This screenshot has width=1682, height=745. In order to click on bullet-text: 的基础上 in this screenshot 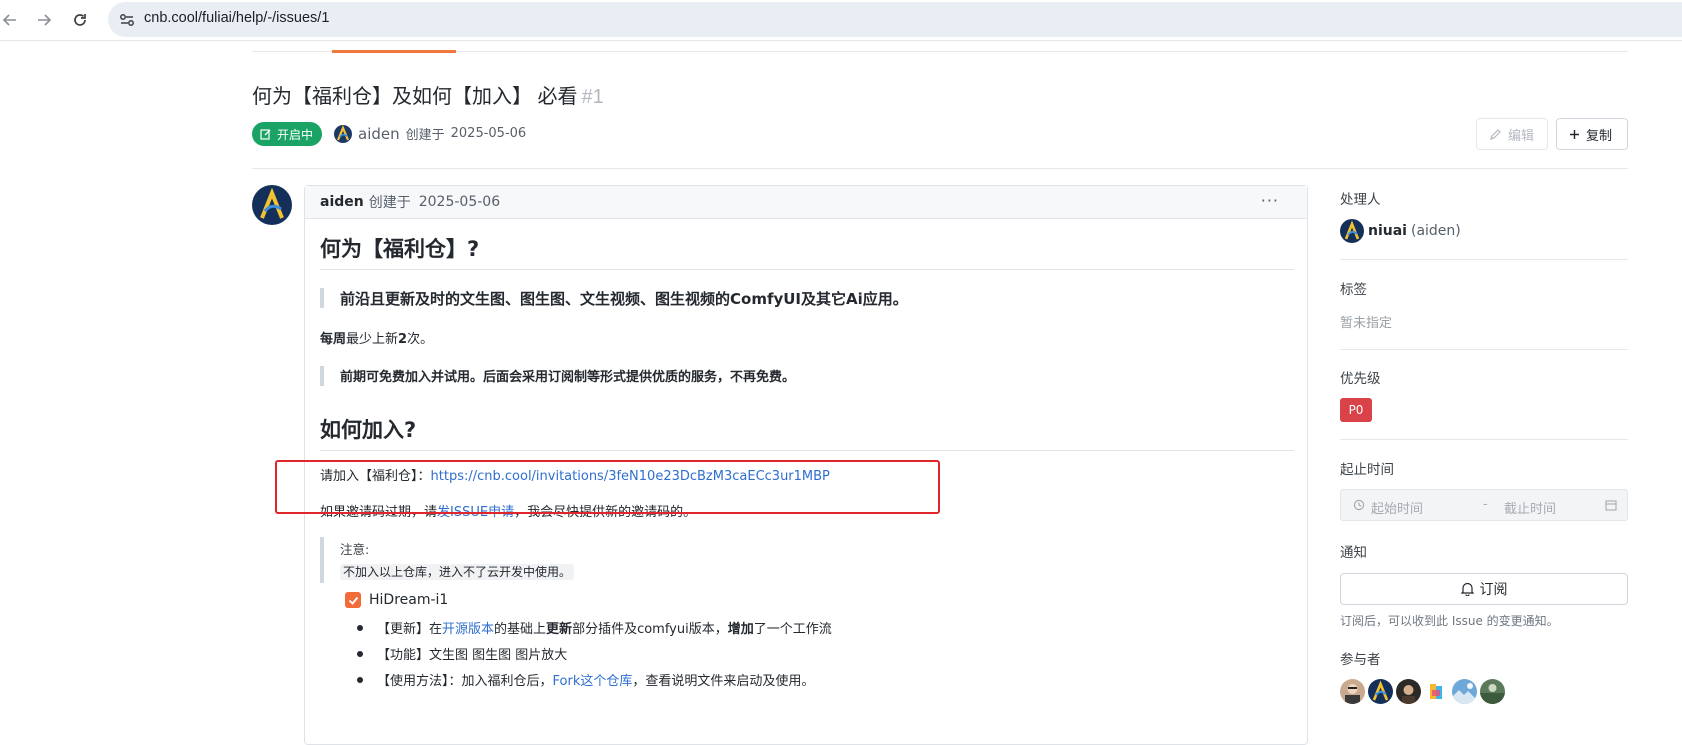, I will do `click(520, 629)`.